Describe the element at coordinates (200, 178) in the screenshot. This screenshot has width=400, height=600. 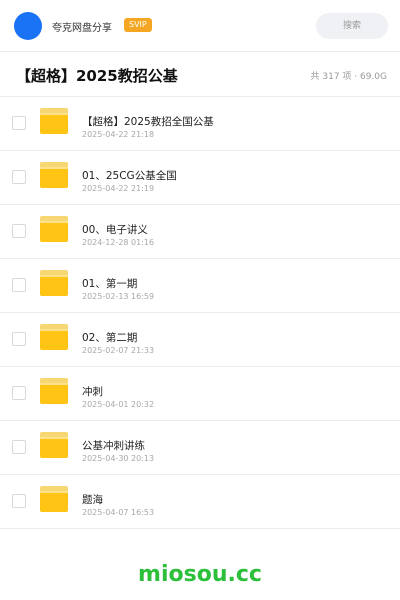
I see `list-item: 01、25CG公基全国 2025-04-22 21:19` at that location.